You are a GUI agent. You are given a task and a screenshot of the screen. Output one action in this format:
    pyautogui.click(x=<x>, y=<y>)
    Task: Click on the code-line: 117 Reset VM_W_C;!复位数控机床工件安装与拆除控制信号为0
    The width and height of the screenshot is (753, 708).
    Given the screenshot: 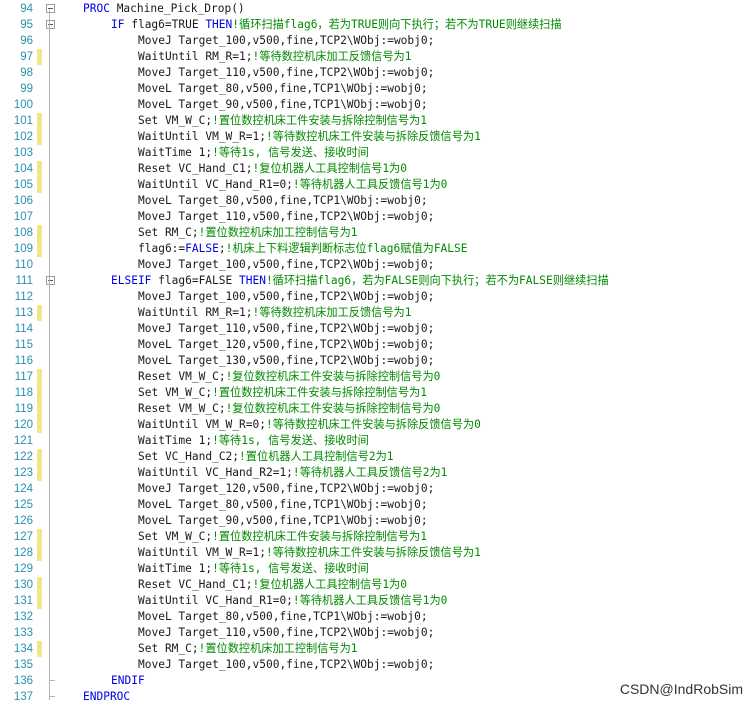 What is the action you would take?
    pyautogui.click(x=376, y=377)
    